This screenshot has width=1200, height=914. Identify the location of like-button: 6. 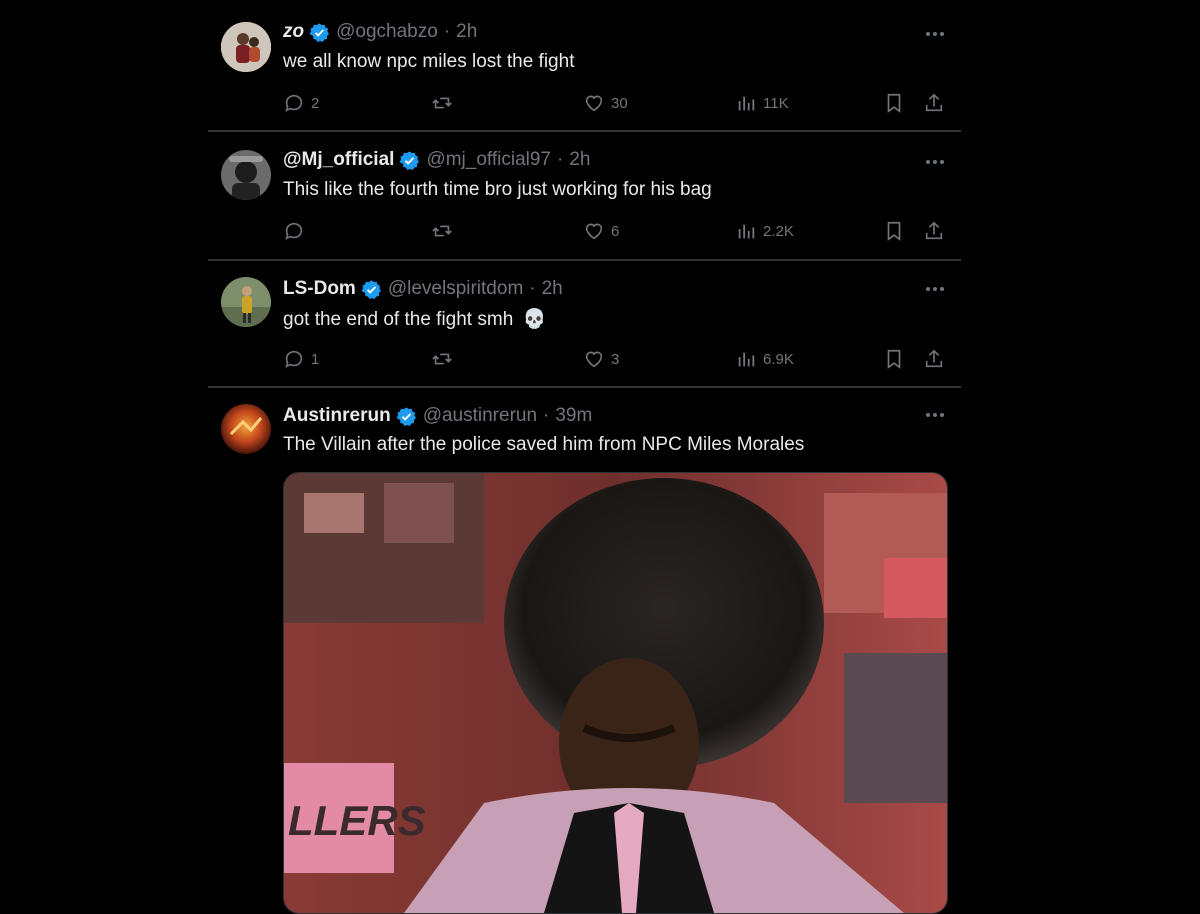
(601, 231).